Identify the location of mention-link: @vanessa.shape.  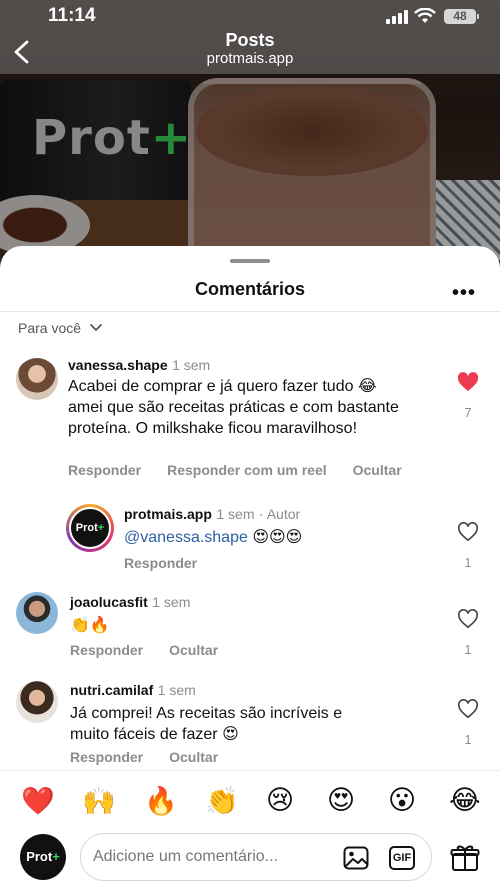
(186, 537).